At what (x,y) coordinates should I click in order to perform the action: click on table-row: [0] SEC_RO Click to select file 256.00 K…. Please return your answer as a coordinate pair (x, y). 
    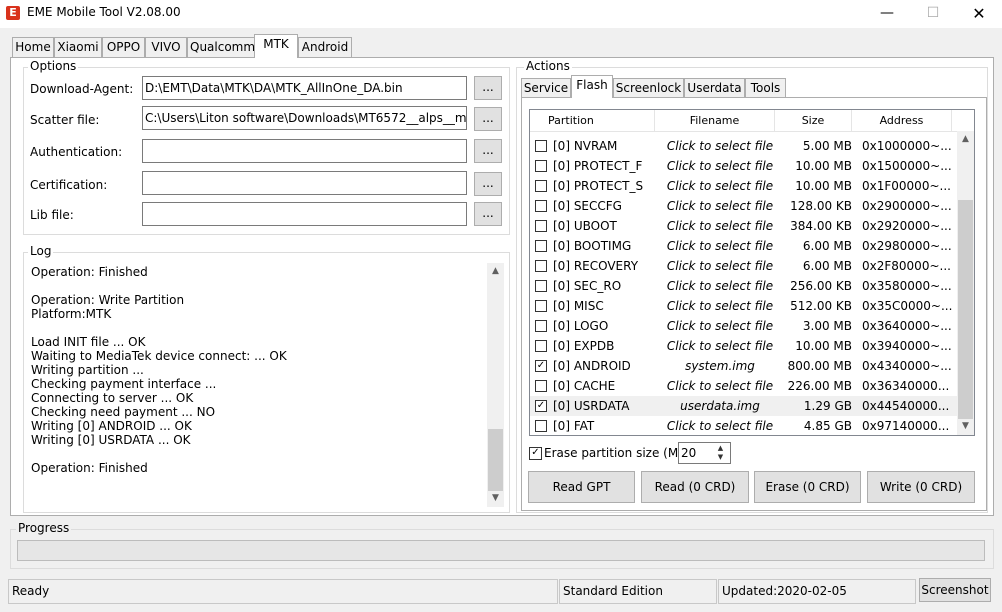
    Looking at the image, I should click on (744, 286).